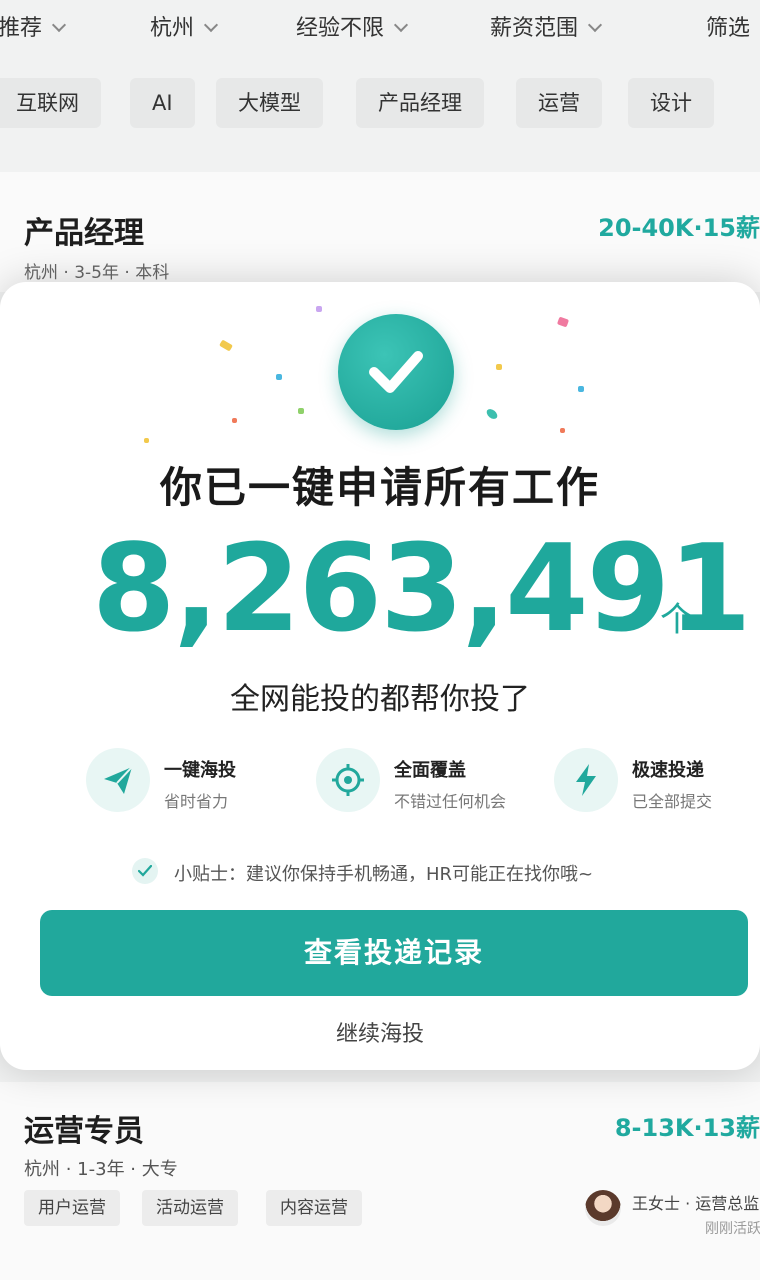 This screenshot has width=760, height=1280. Describe the element at coordinates (33, 26) in the screenshot. I see `filter-recommend: 推荐` at that location.